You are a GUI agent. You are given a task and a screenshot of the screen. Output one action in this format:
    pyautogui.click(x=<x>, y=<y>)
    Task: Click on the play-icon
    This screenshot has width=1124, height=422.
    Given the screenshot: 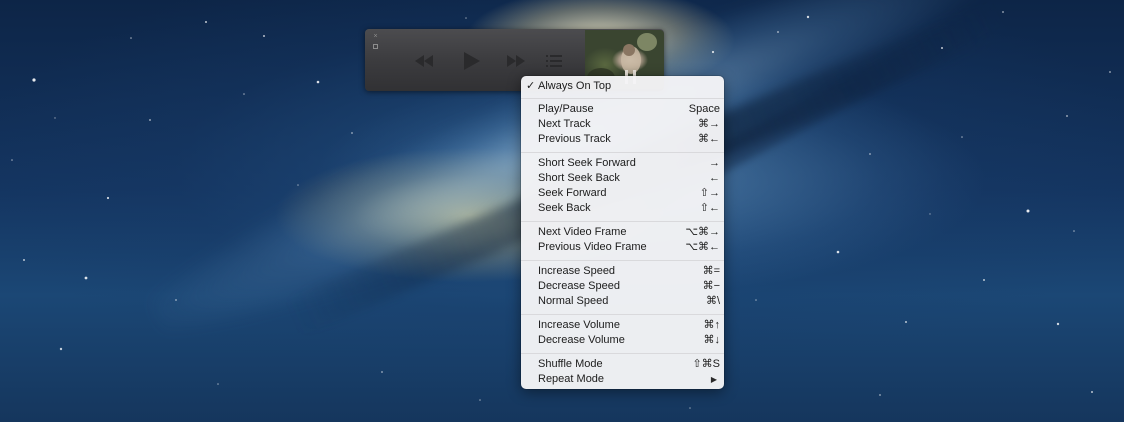 What is the action you would take?
    pyautogui.click(x=472, y=61)
    